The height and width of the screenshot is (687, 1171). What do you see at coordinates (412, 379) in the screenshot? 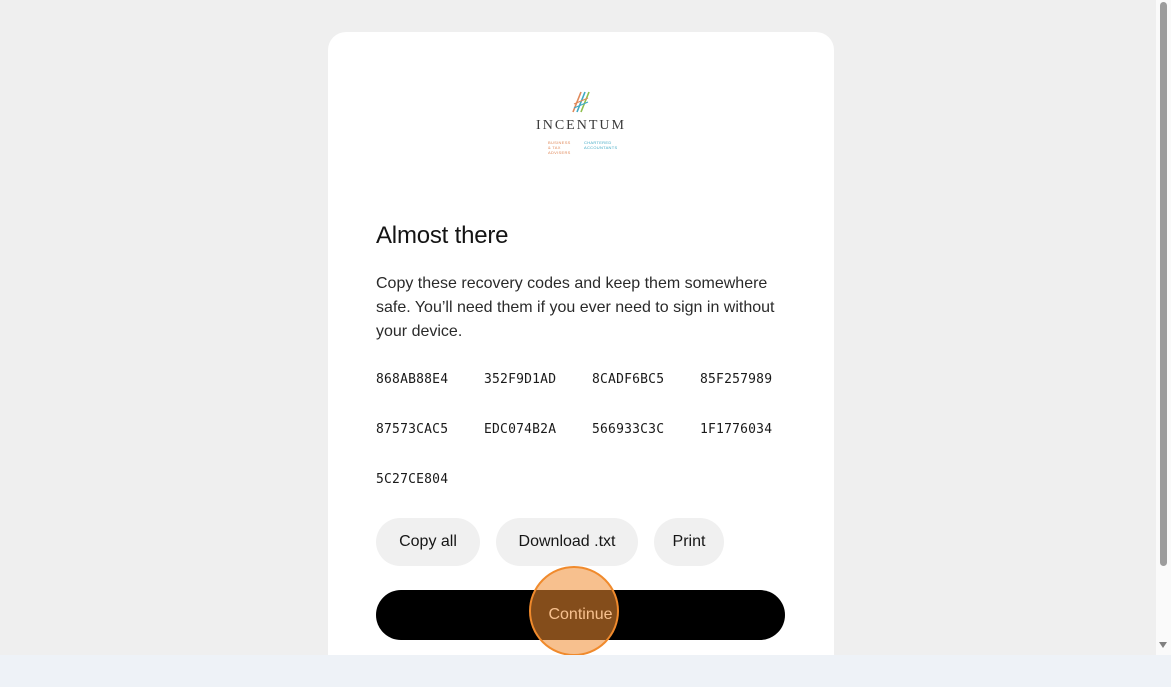
I see `recovery-code: 868AB88E4` at bounding box center [412, 379].